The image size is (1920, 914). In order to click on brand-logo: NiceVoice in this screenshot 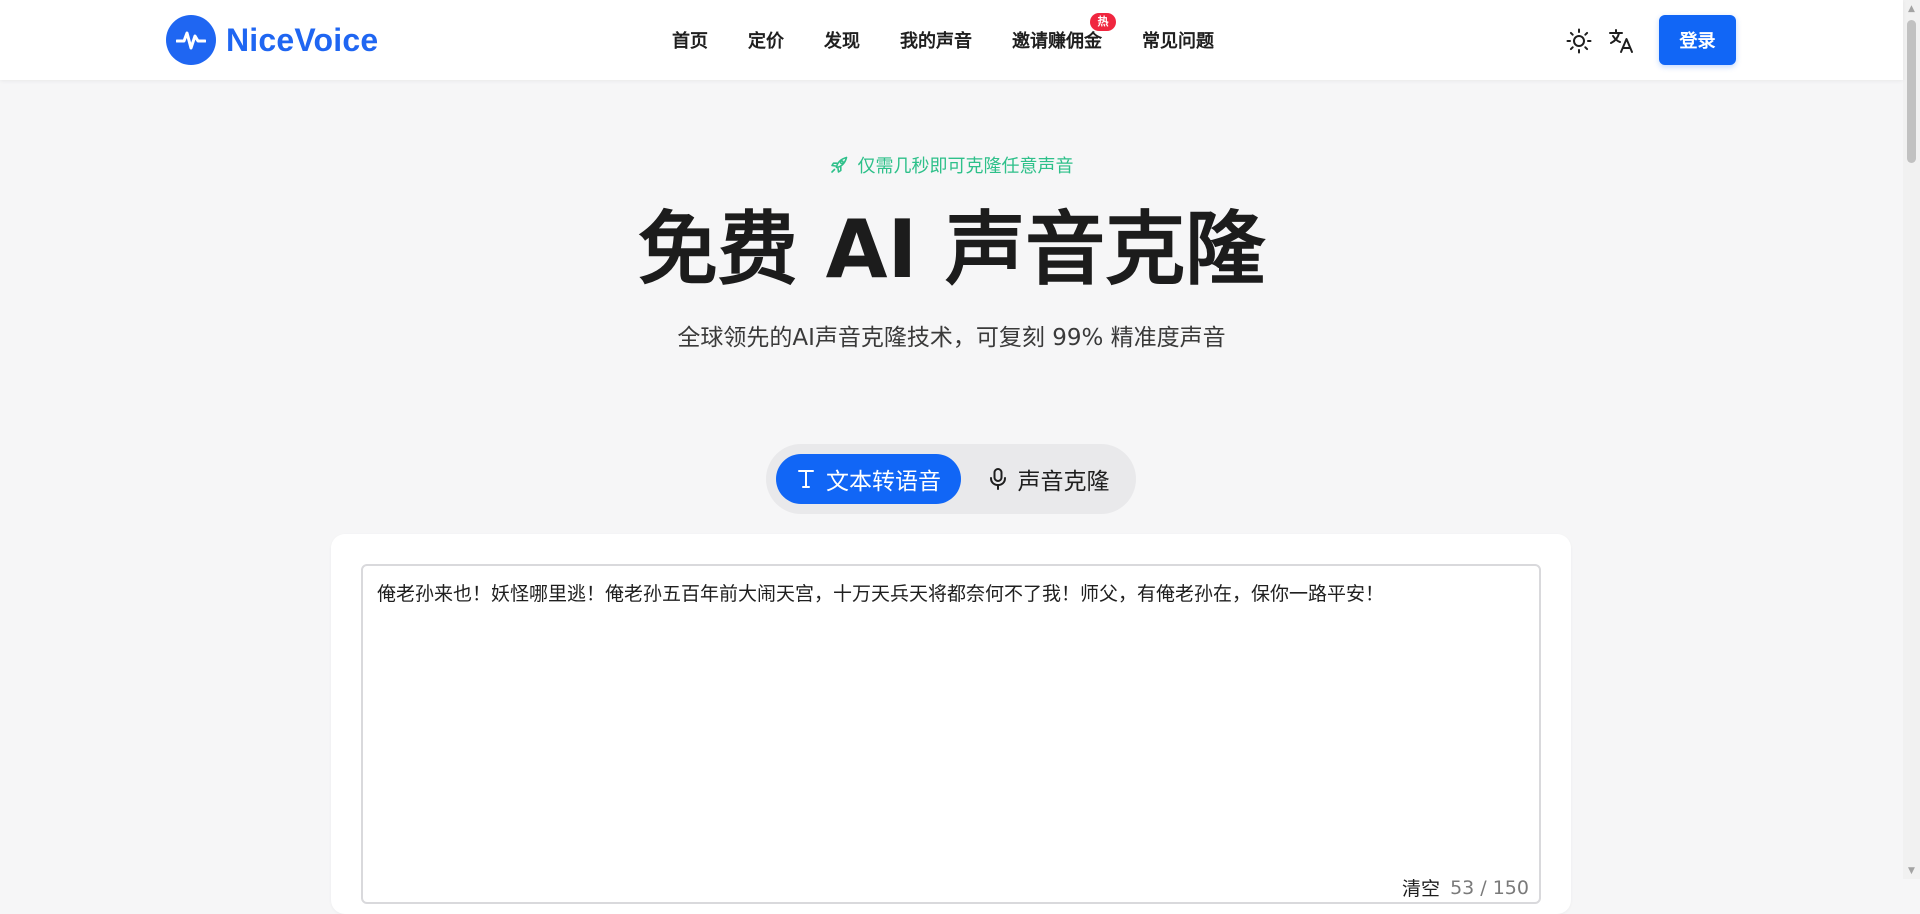, I will do `click(272, 40)`.